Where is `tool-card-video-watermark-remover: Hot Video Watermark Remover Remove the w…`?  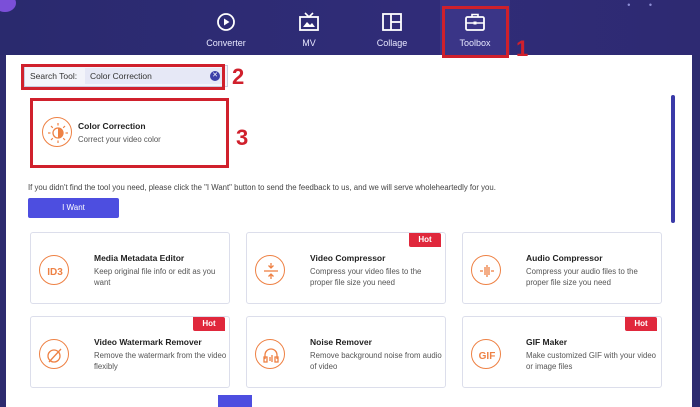 tool-card-video-watermark-remover: Hot Video Watermark Remover Remove the w… is located at coordinates (130, 352).